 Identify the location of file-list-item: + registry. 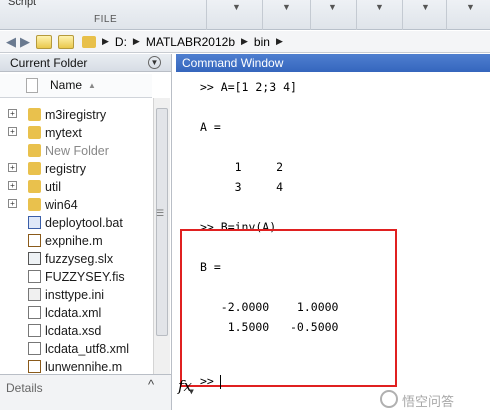
(76, 169).